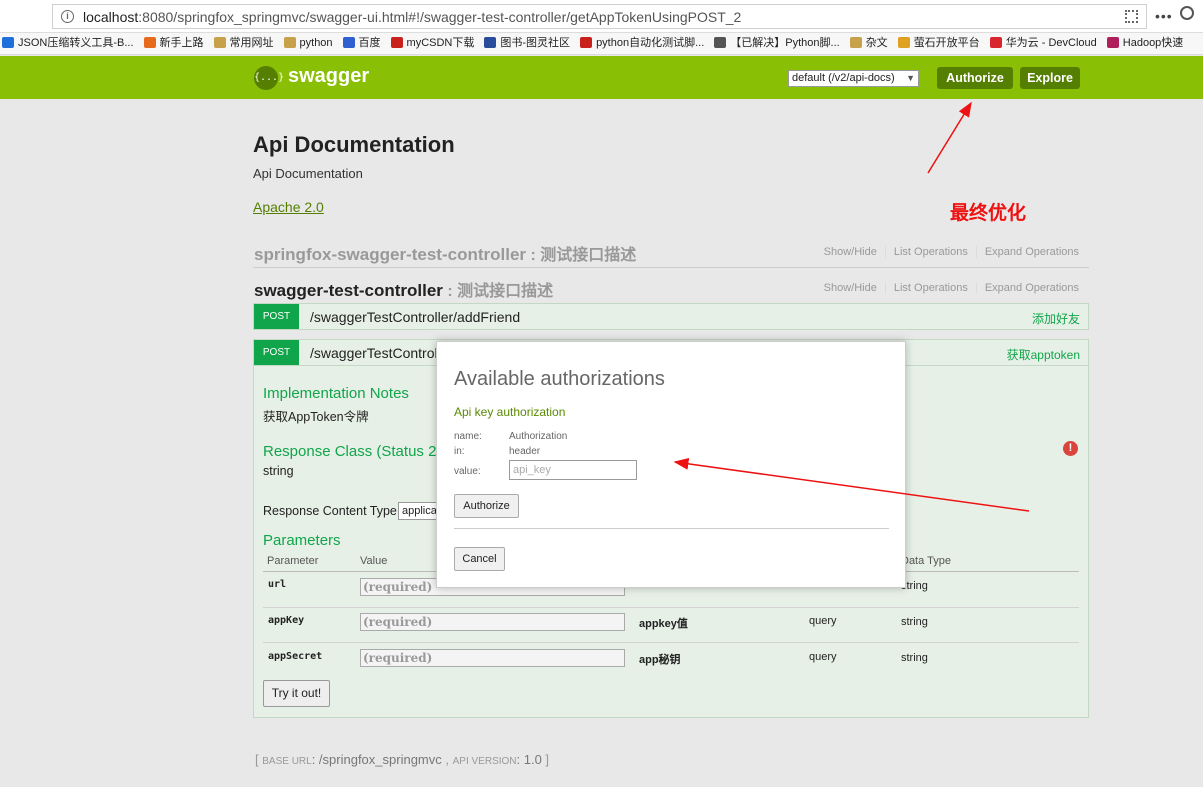 The image size is (1203, 787). Describe the element at coordinates (486, 506) in the screenshot. I see `dialog-authorize-button: Authorize` at that location.